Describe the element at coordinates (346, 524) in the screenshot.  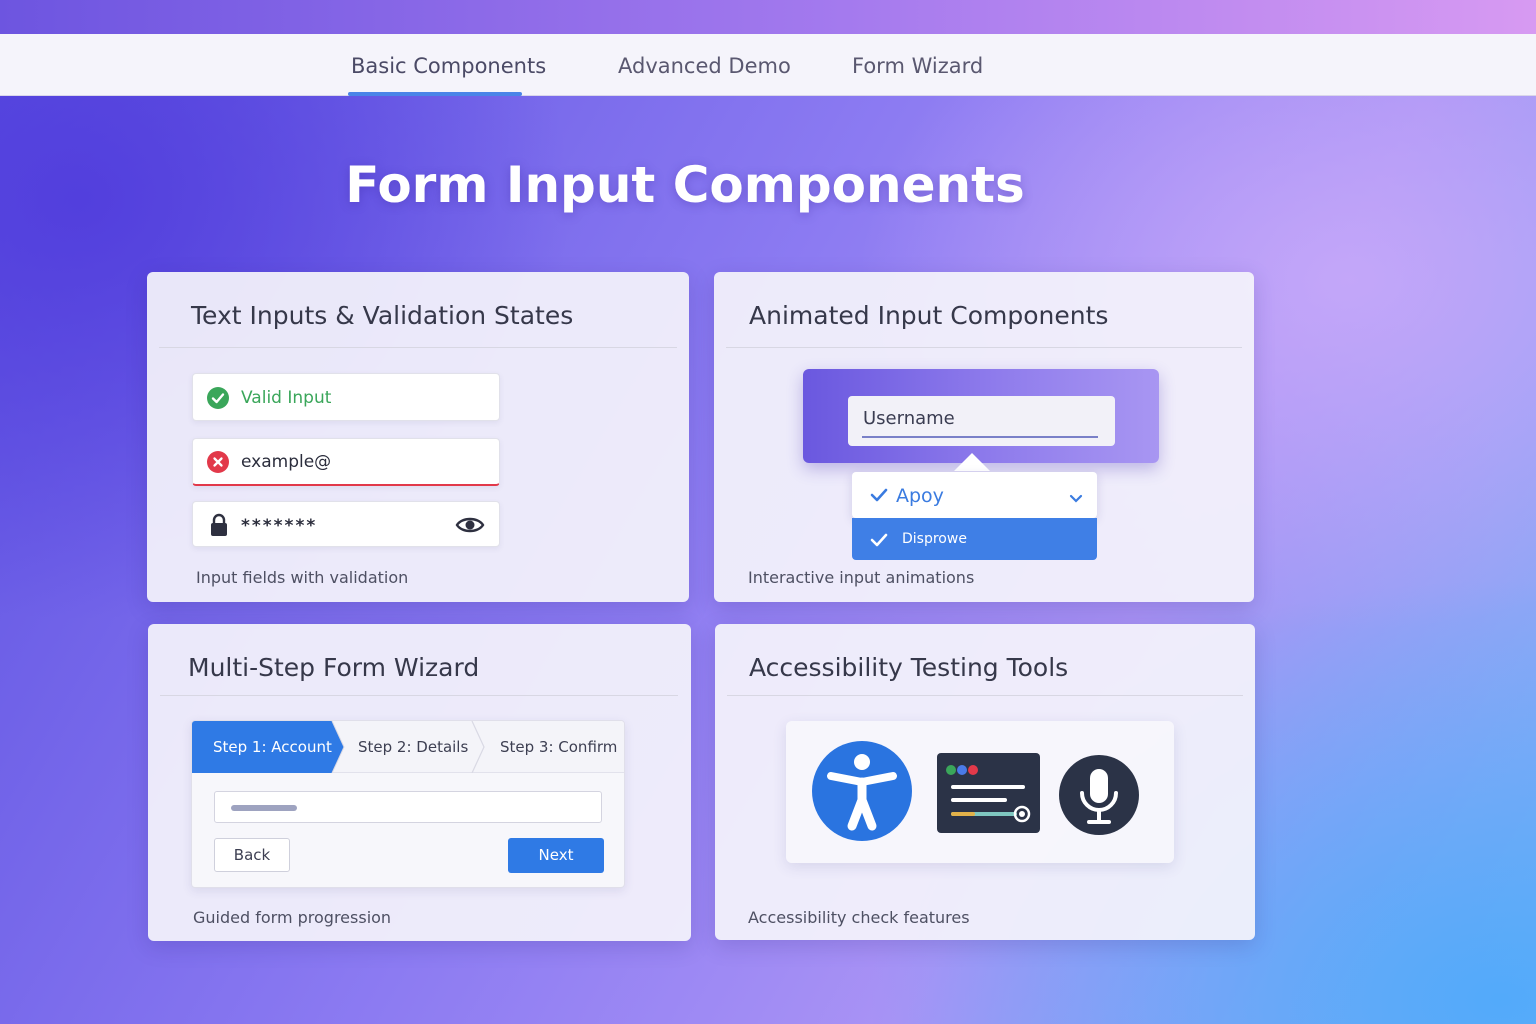
I see `password-input-field: *******` at that location.